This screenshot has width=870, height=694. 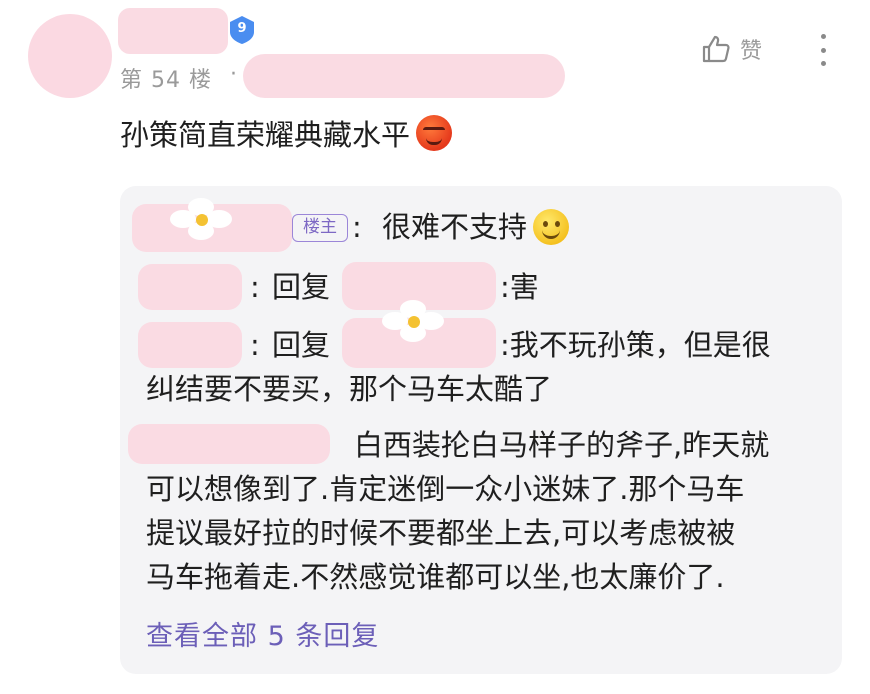 What do you see at coordinates (262, 633) in the screenshot?
I see `view-all-replies-link: 查看全部 5 条回复` at bounding box center [262, 633].